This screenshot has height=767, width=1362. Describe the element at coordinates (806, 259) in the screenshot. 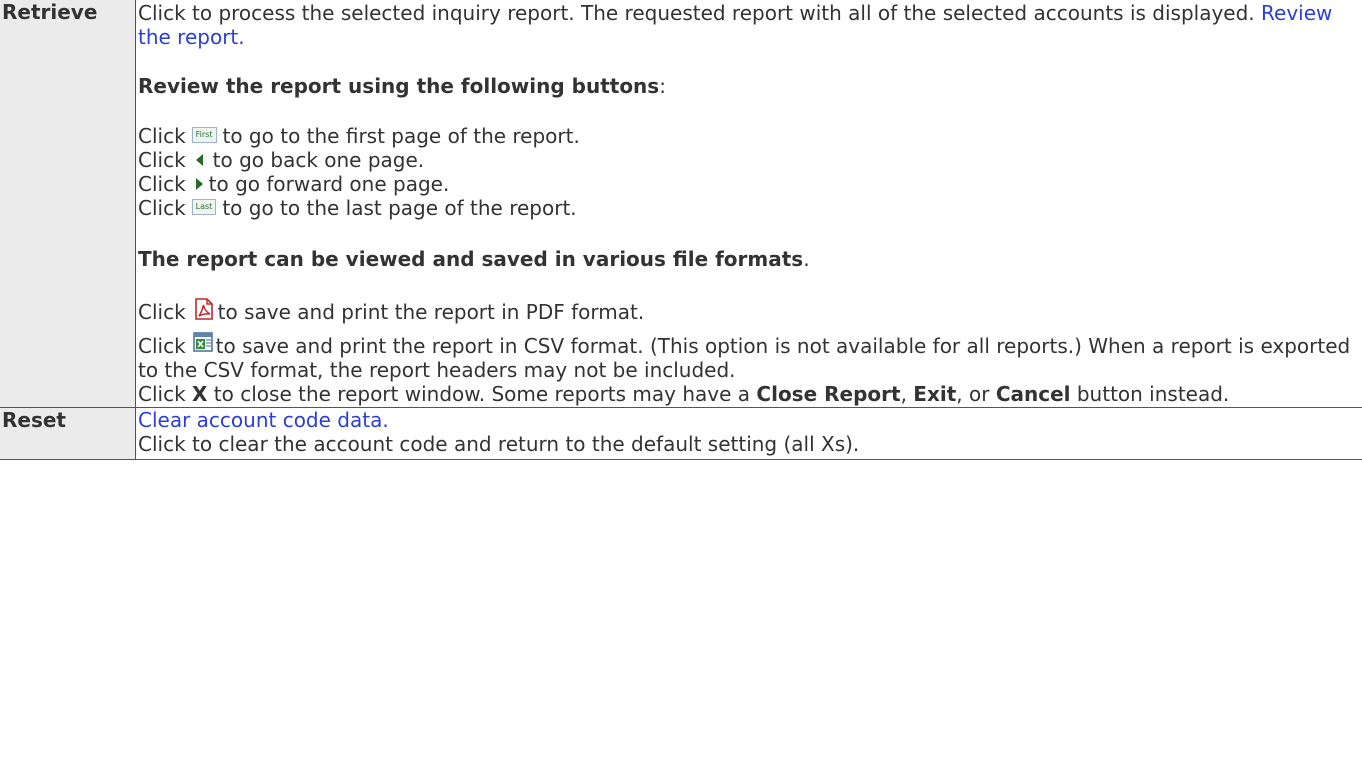

I see `formats-heading-suffix: .` at that location.